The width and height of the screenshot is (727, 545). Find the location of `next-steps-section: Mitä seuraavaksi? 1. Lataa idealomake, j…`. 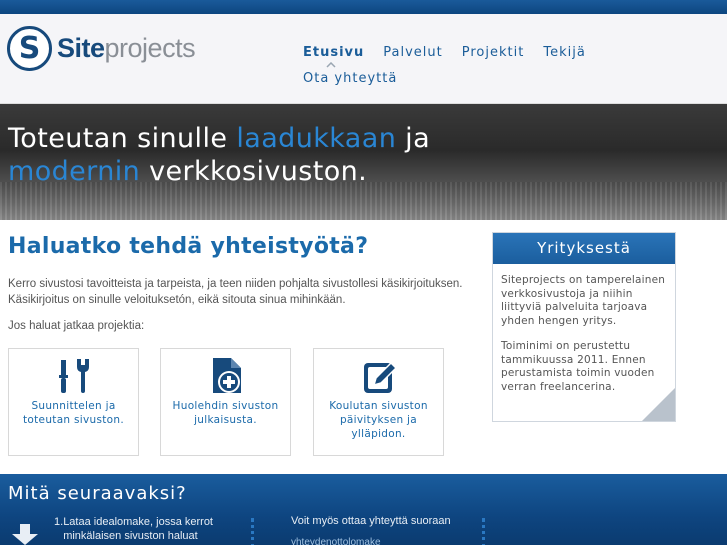

next-steps-section: Mitä seuraavaksi? 1. Lataa idealomake, j… is located at coordinates (363, 509).